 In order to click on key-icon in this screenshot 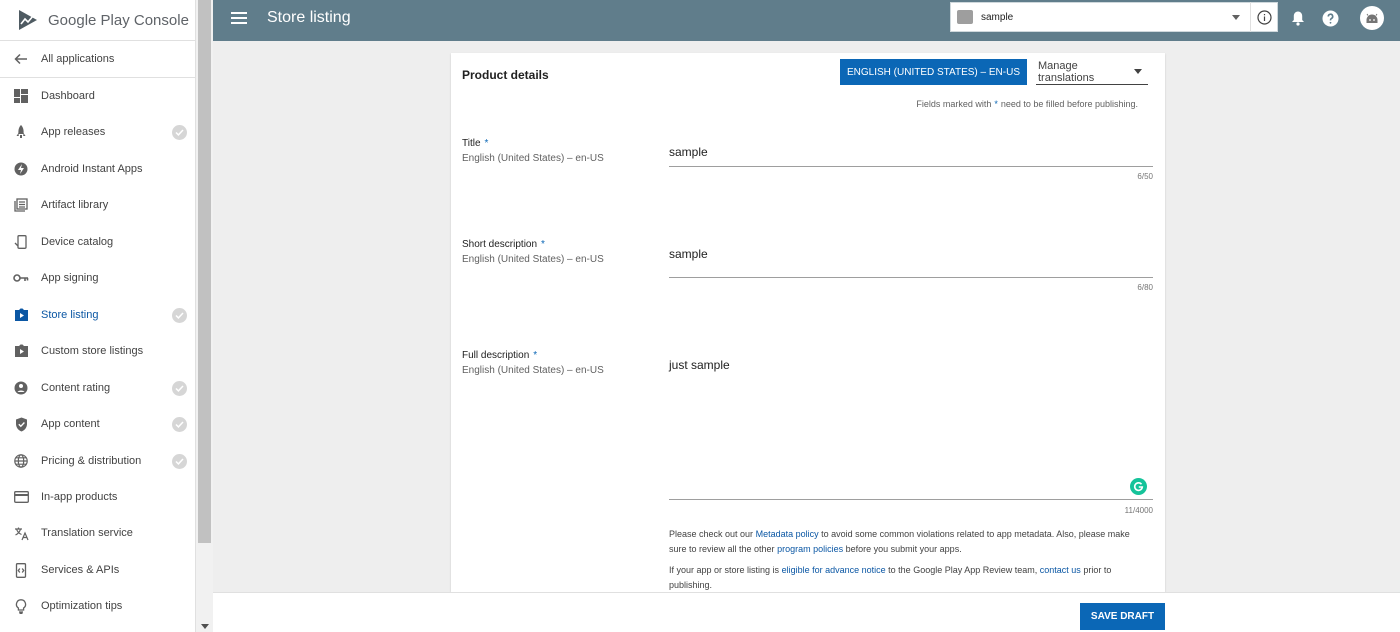, I will do `click(21, 278)`.